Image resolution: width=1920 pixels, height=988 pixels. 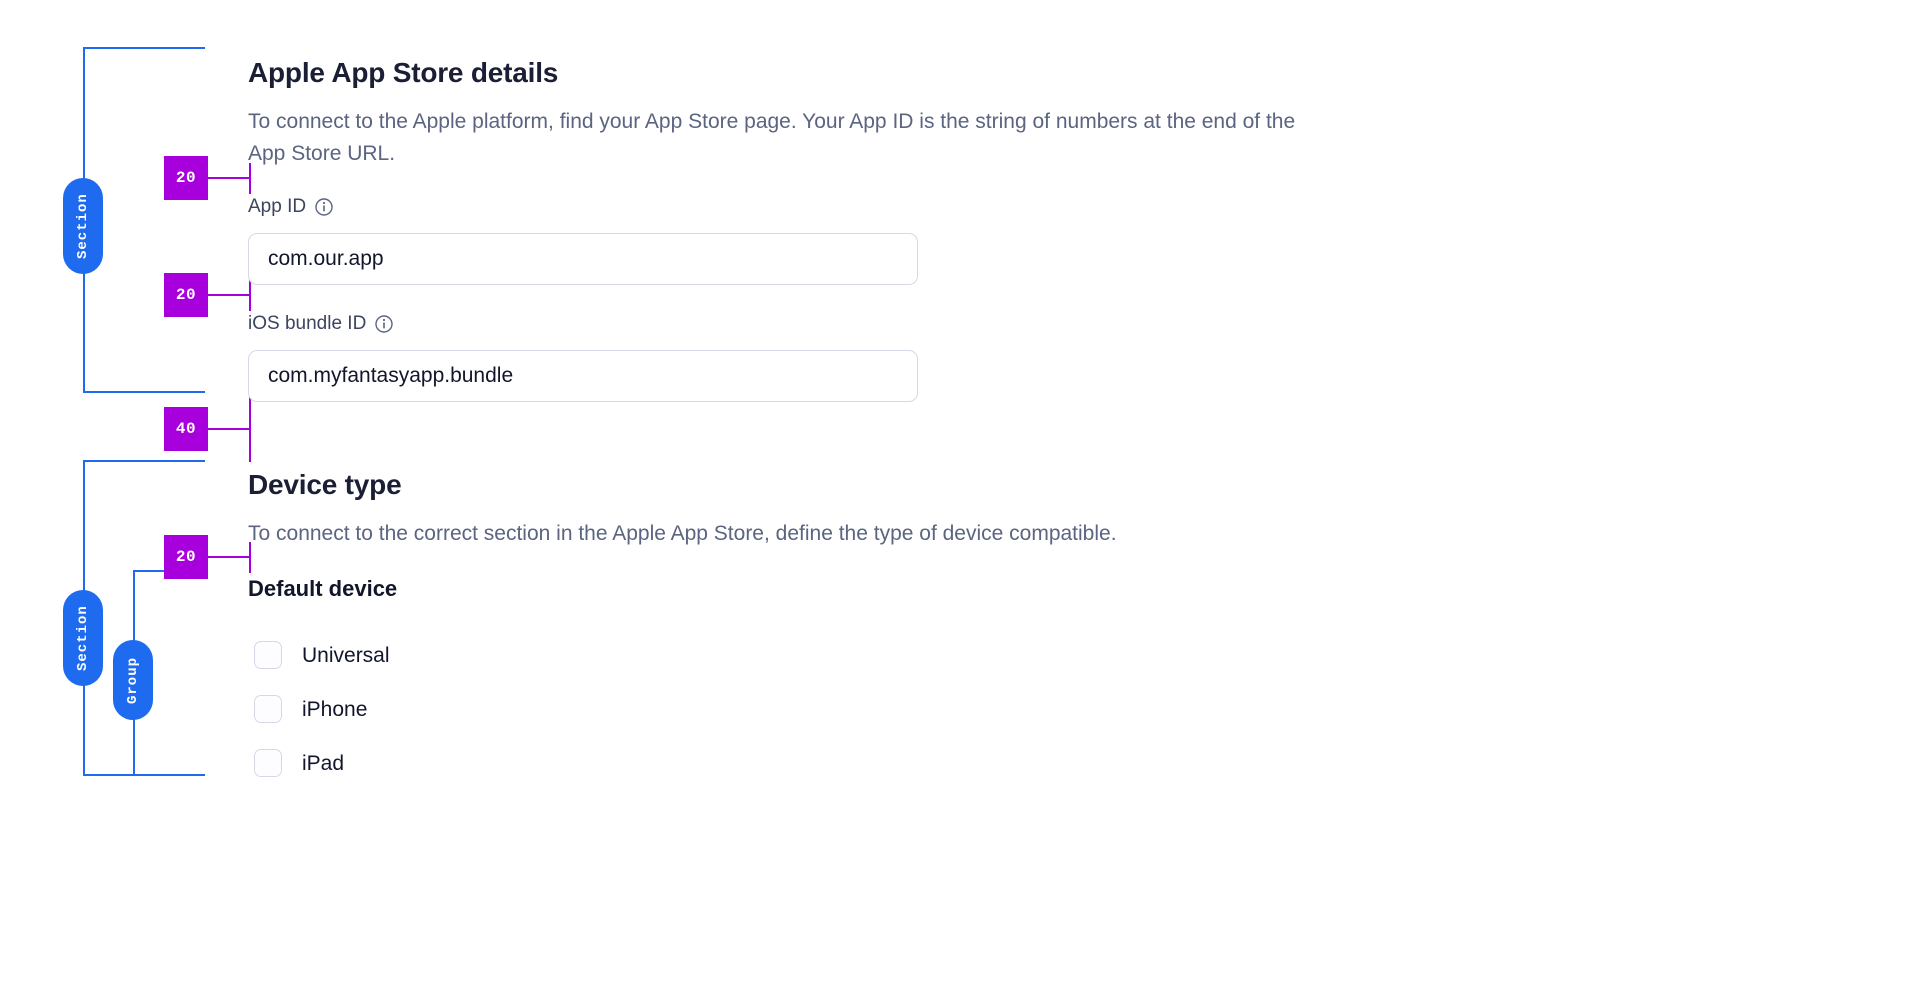 I want to click on group-title-default-device: Default device, so click(x=323, y=588).